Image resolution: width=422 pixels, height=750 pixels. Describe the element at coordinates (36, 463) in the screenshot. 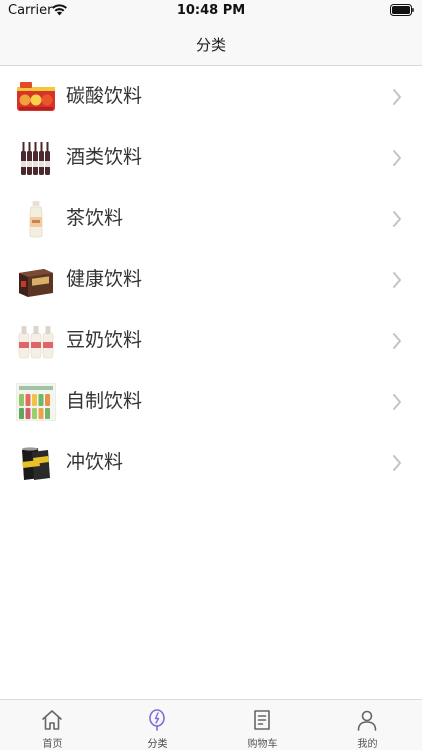

I see `energy-drink-can-thumbnail` at that location.